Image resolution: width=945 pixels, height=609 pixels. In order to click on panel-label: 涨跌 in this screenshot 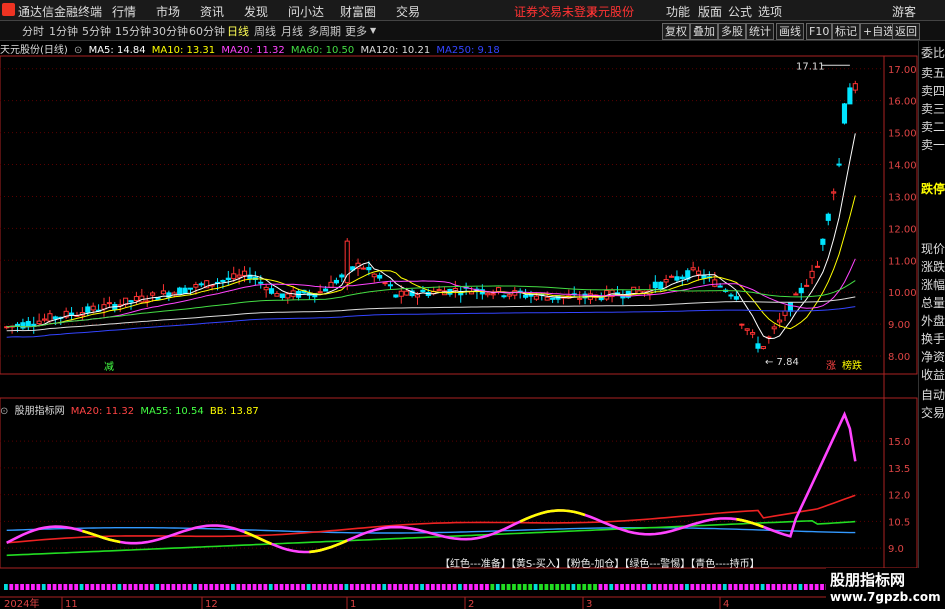, I will do `click(933, 267)`.